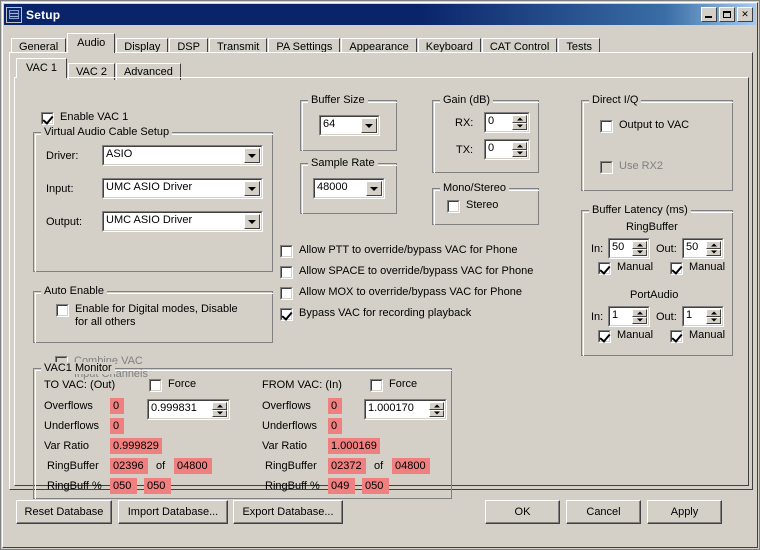 The height and width of the screenshot is (550, 760). What do you see at coordinates (745, 14) in the screenshot?
I see `close-button: ✕` at bounding box center [745, 14].